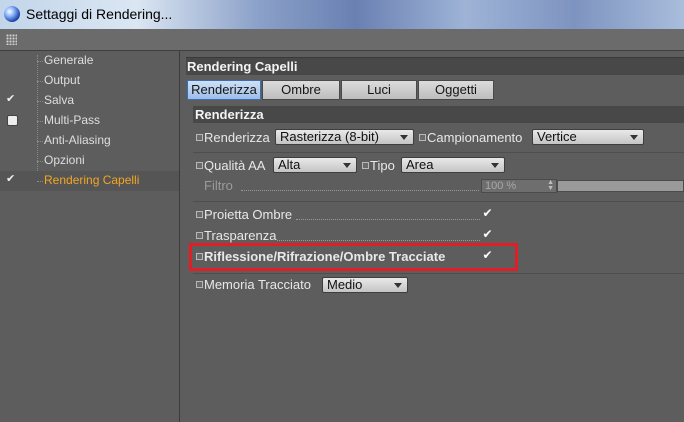  I want to click on toolbar, so click(342, 40).